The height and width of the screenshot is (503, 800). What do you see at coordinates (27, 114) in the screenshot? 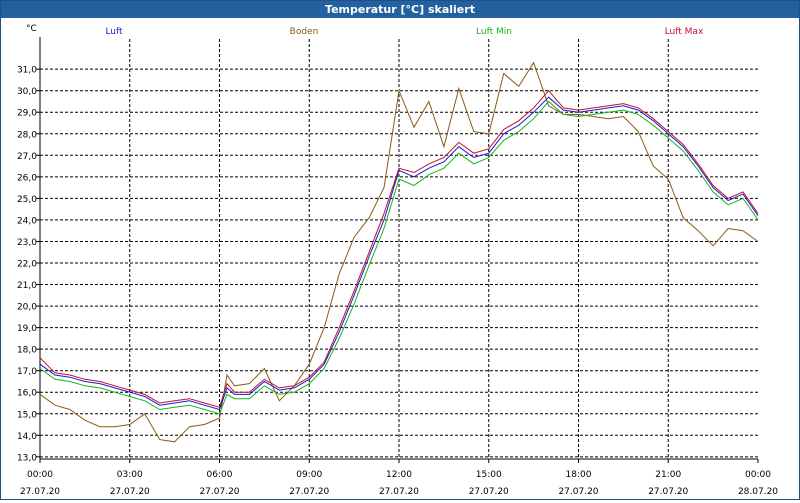
I see `y-tick-label: 29,0` at bounding box center [27, 114].